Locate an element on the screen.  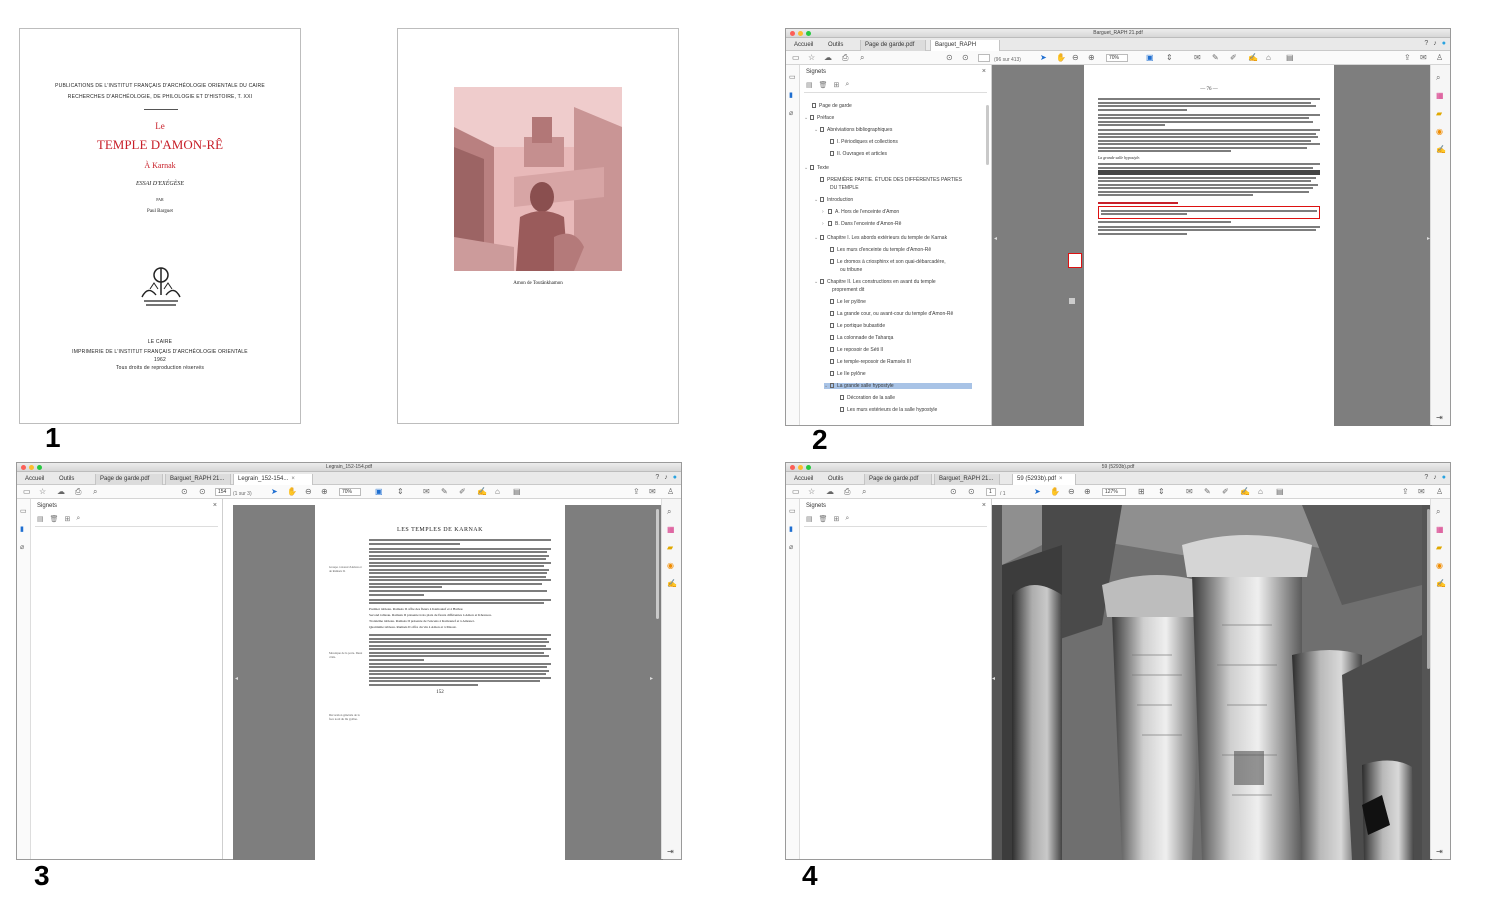
tab-doc-2: Barguet_RAPH 21...× is located at coordinates (965, 49).